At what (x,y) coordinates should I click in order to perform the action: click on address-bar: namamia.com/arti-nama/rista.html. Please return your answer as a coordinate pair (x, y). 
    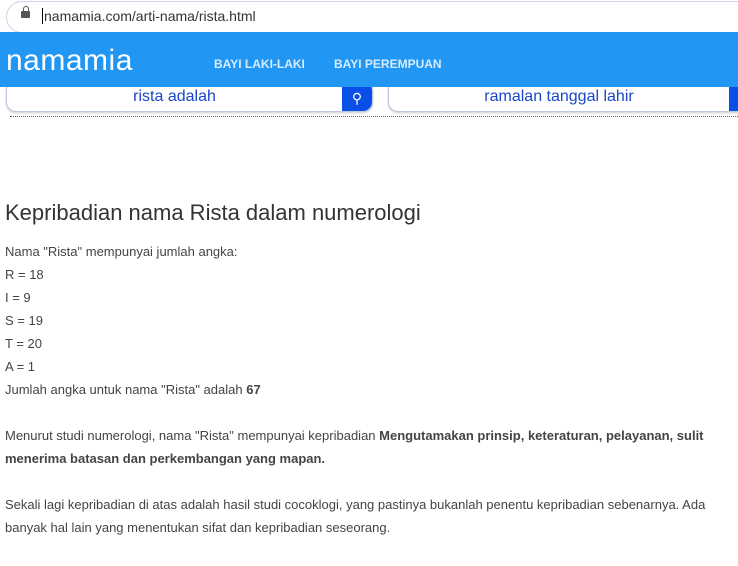
    Looking at the image, I should click on (372, 17).